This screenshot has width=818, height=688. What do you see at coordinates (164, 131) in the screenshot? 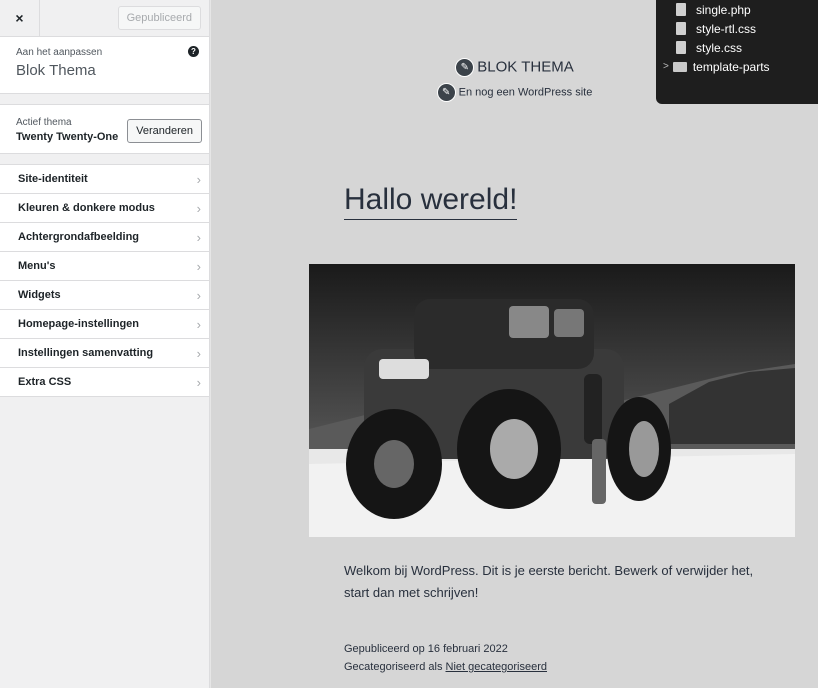
I see `change-theme-button: Veranderen` at bounding box center [164, 131].